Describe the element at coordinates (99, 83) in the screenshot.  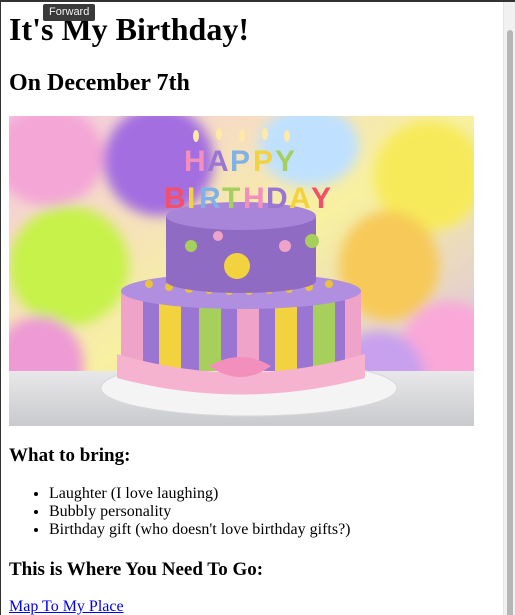
I see `page-subtitle: On December 7th` at that location.